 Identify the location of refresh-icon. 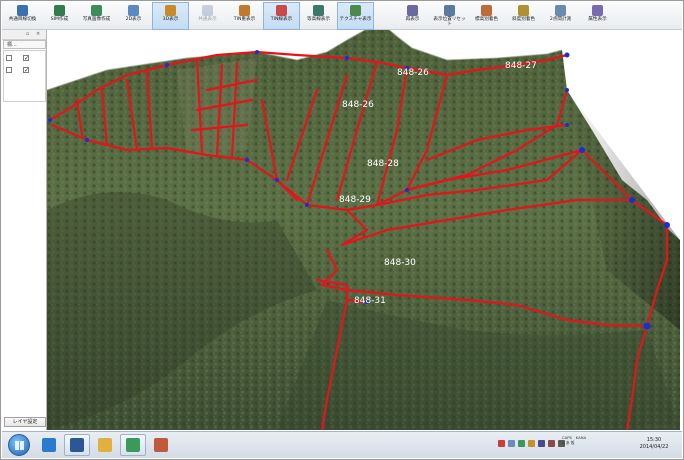
(412, 10).